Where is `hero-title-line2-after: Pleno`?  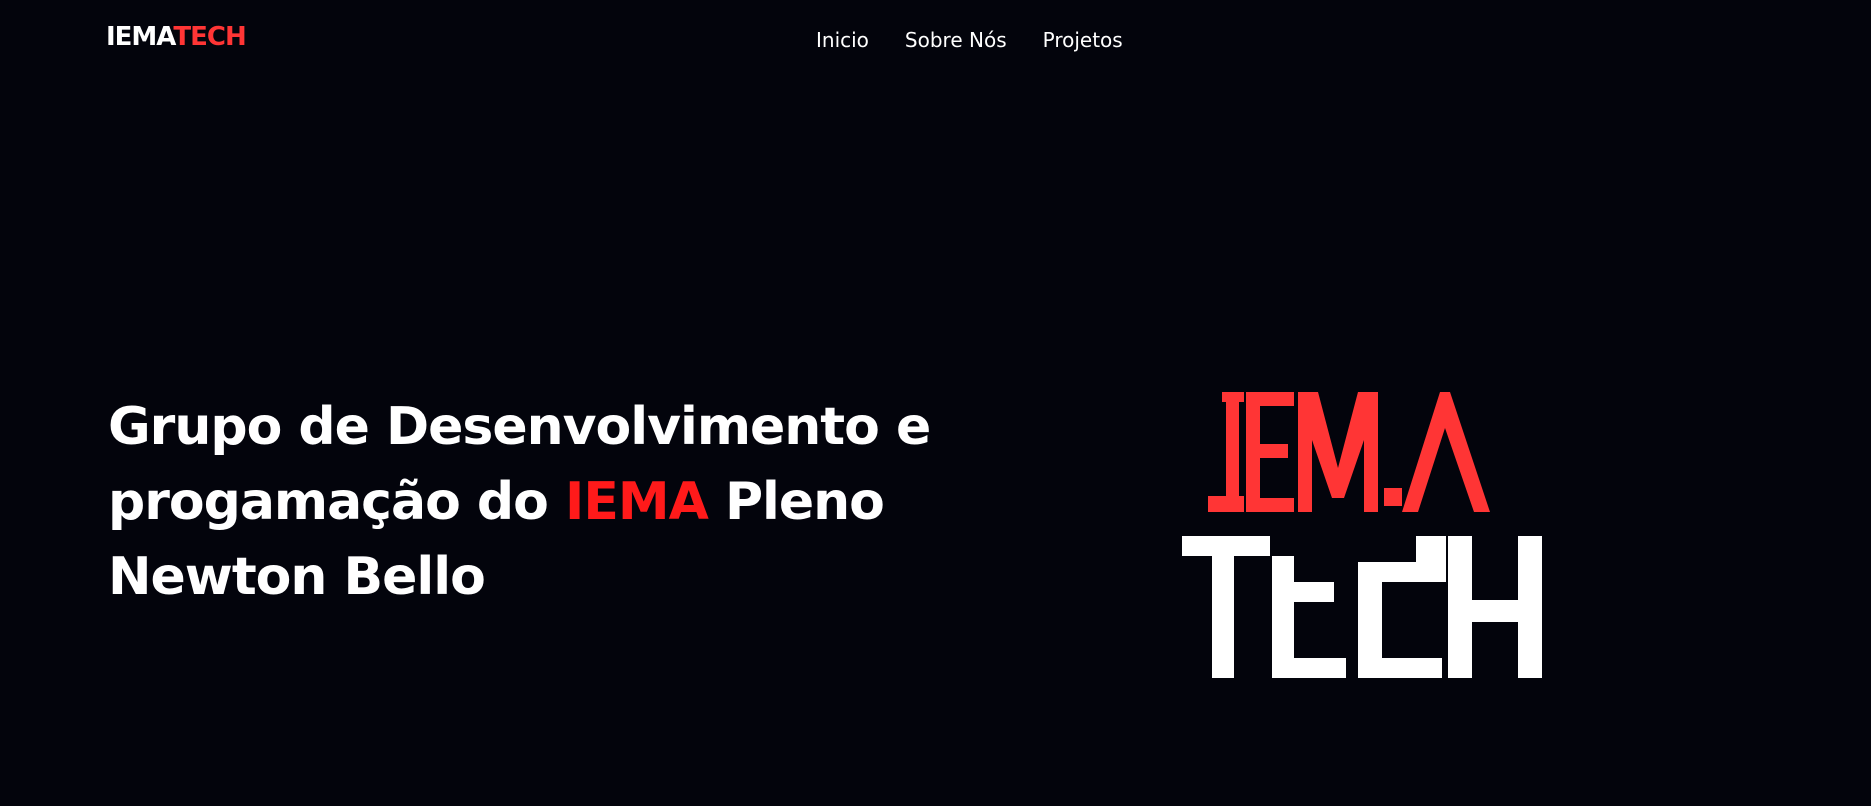 hero-title-line2-after: Pleno is located at coordinates (796, 502).